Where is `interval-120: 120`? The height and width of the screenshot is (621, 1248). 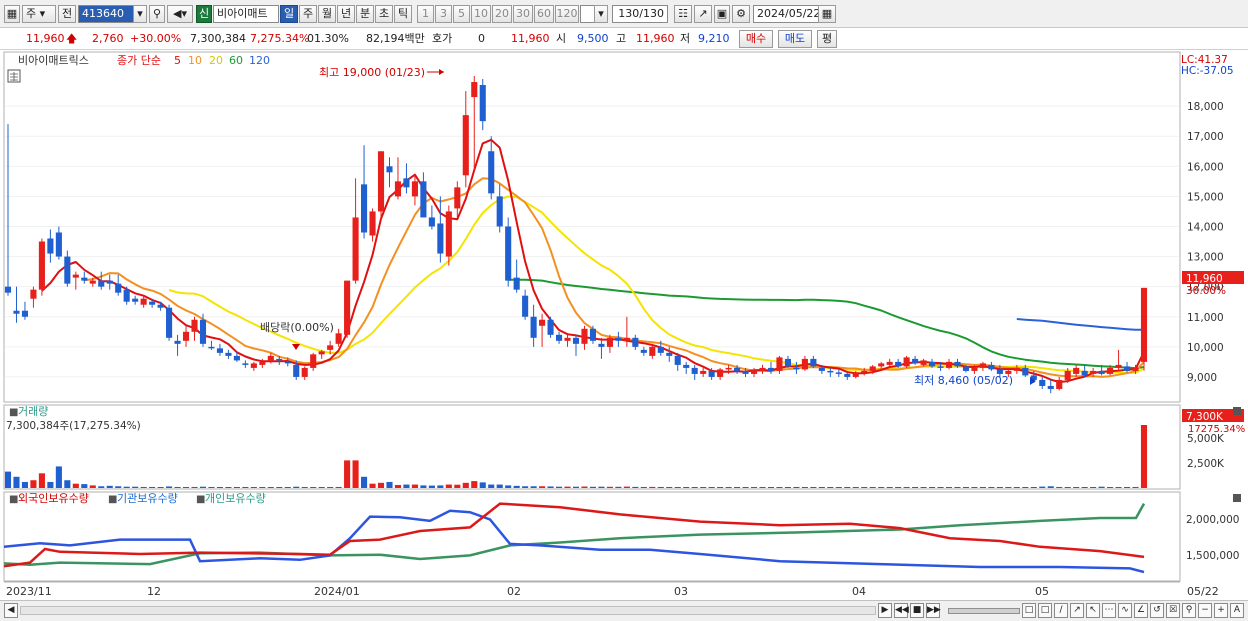 interval-120: 120 is located at coordinates (567, 14).